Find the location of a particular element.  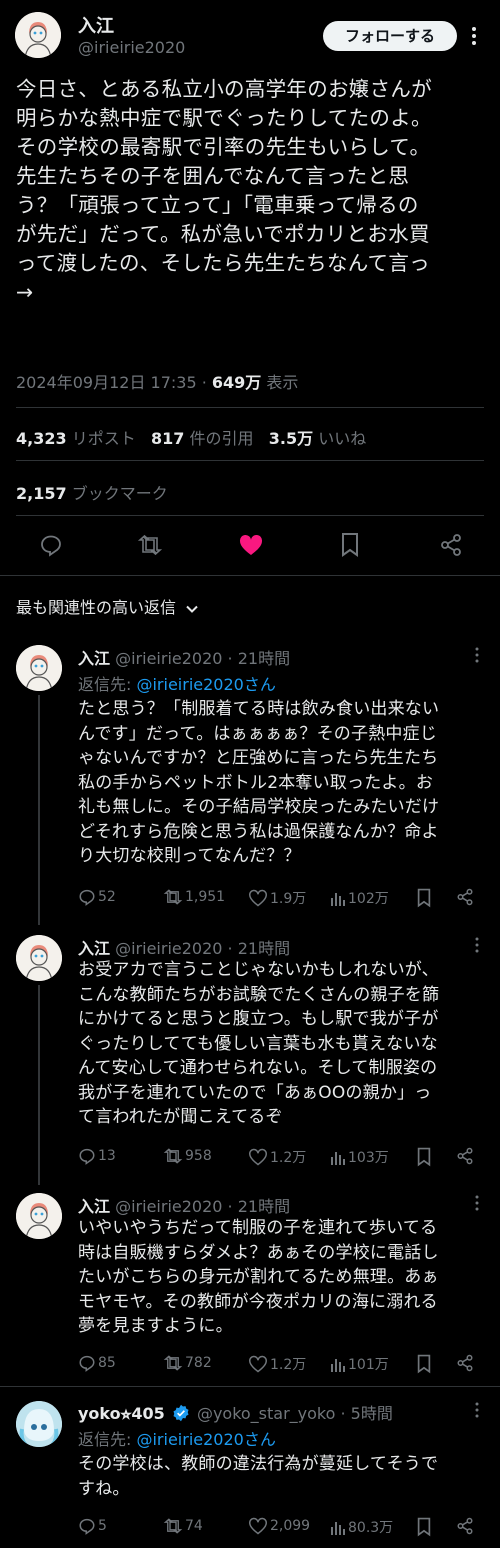

reply-action-bar: 13 958 1.2万 103万 is located at coordinates (283, 1157).